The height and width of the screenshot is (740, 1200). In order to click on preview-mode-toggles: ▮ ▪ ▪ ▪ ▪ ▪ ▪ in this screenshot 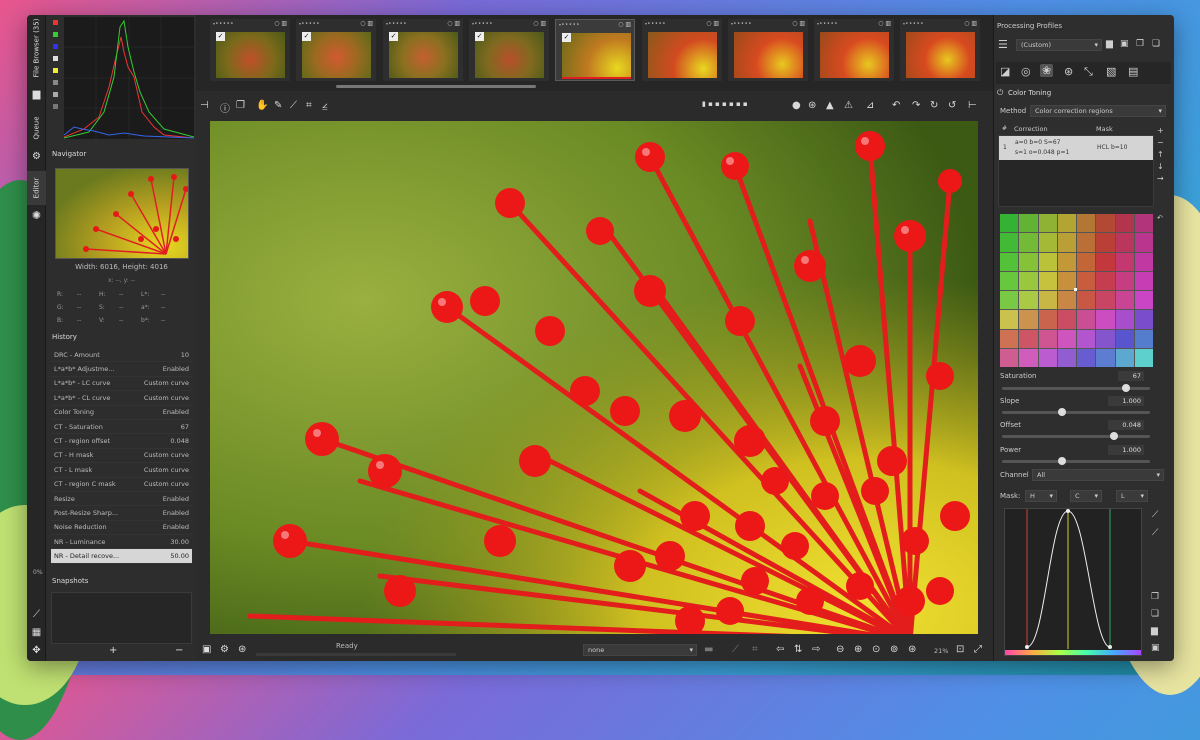, I will do `click(725, 104)`.